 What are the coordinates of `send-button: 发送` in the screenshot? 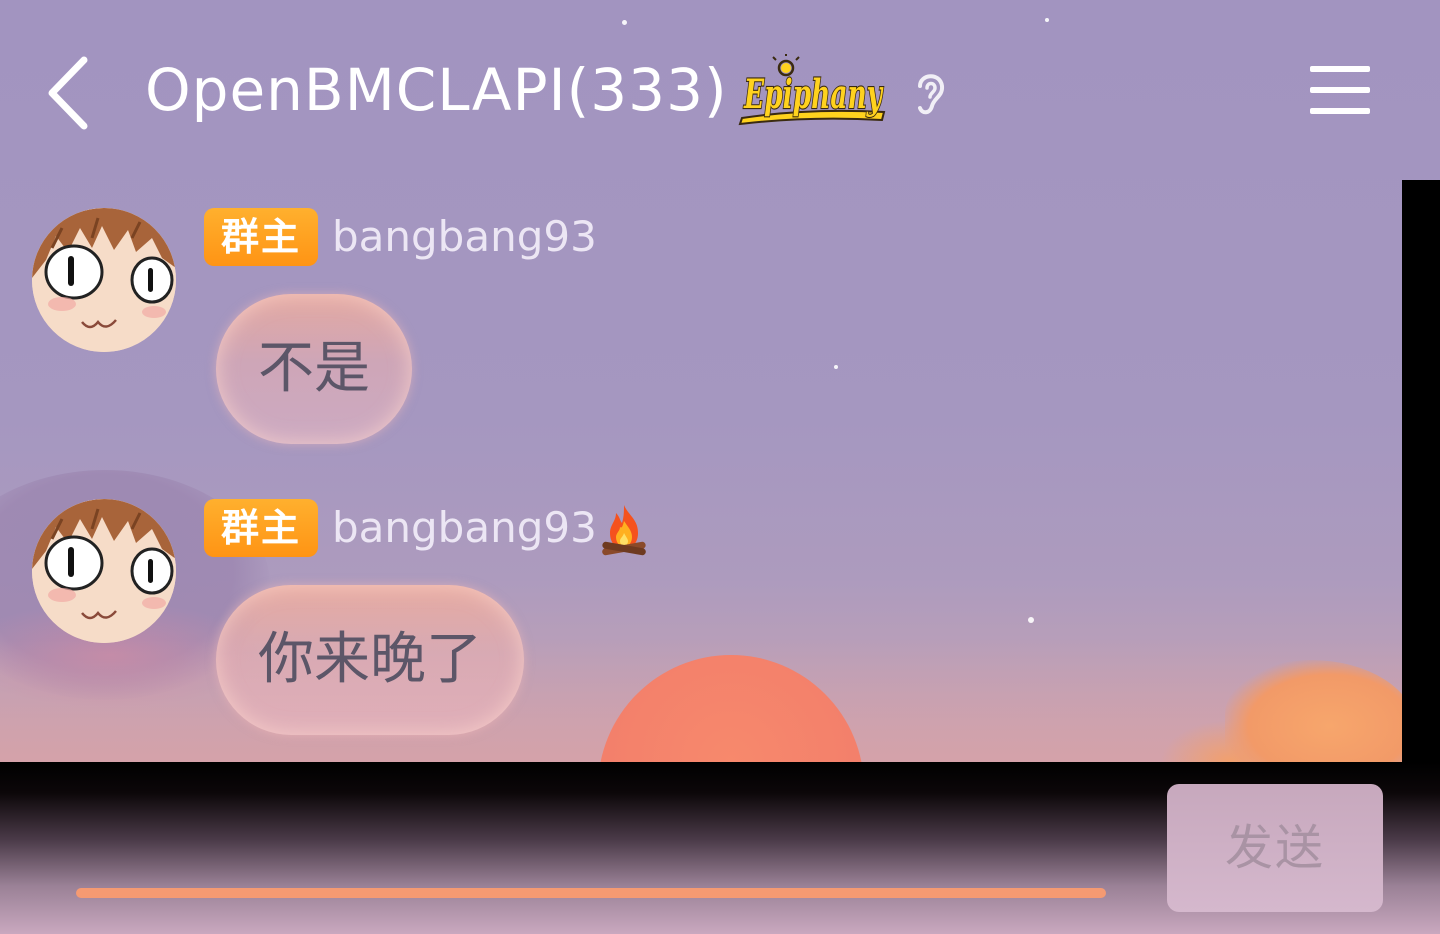 It's located at (1275, 848).